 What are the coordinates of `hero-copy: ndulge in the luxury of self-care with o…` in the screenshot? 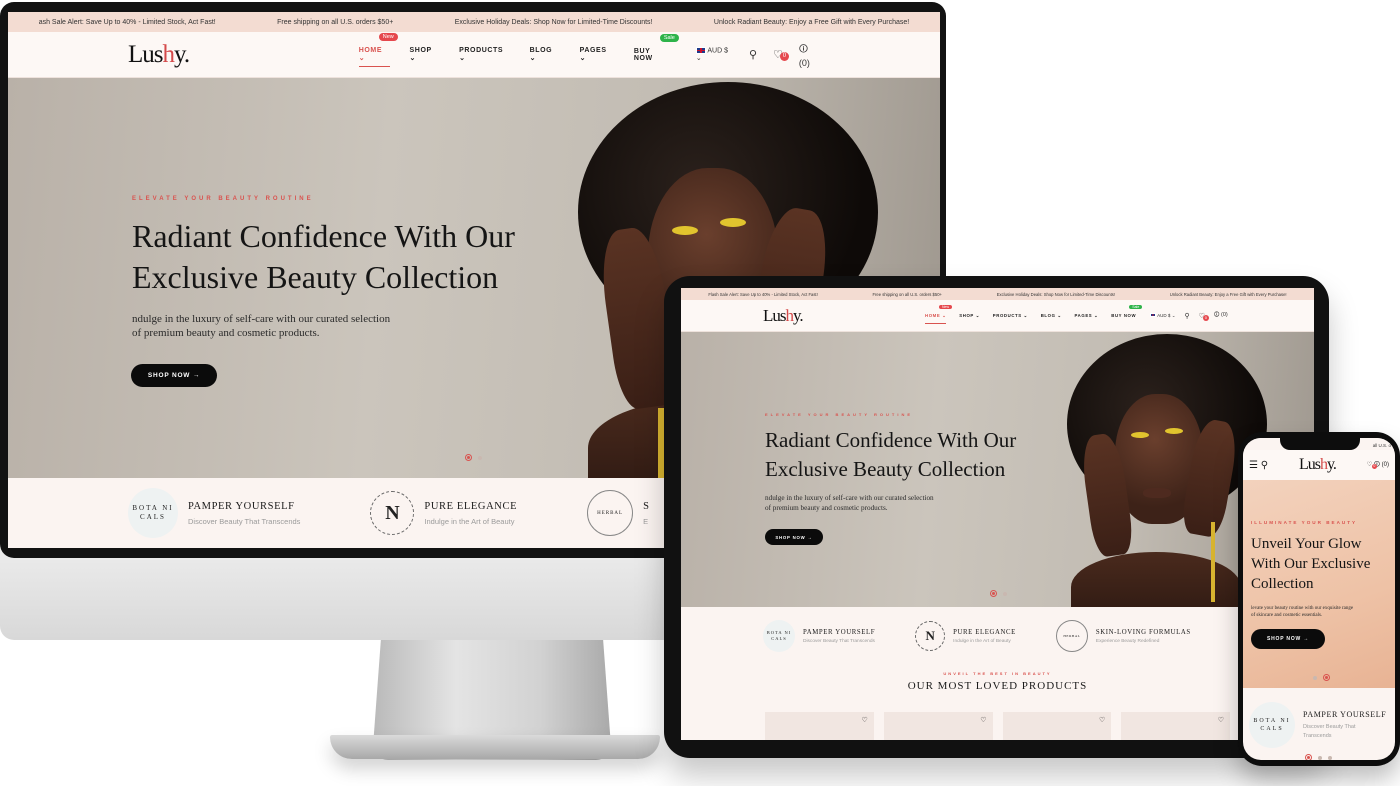 It's located at (261, 326).